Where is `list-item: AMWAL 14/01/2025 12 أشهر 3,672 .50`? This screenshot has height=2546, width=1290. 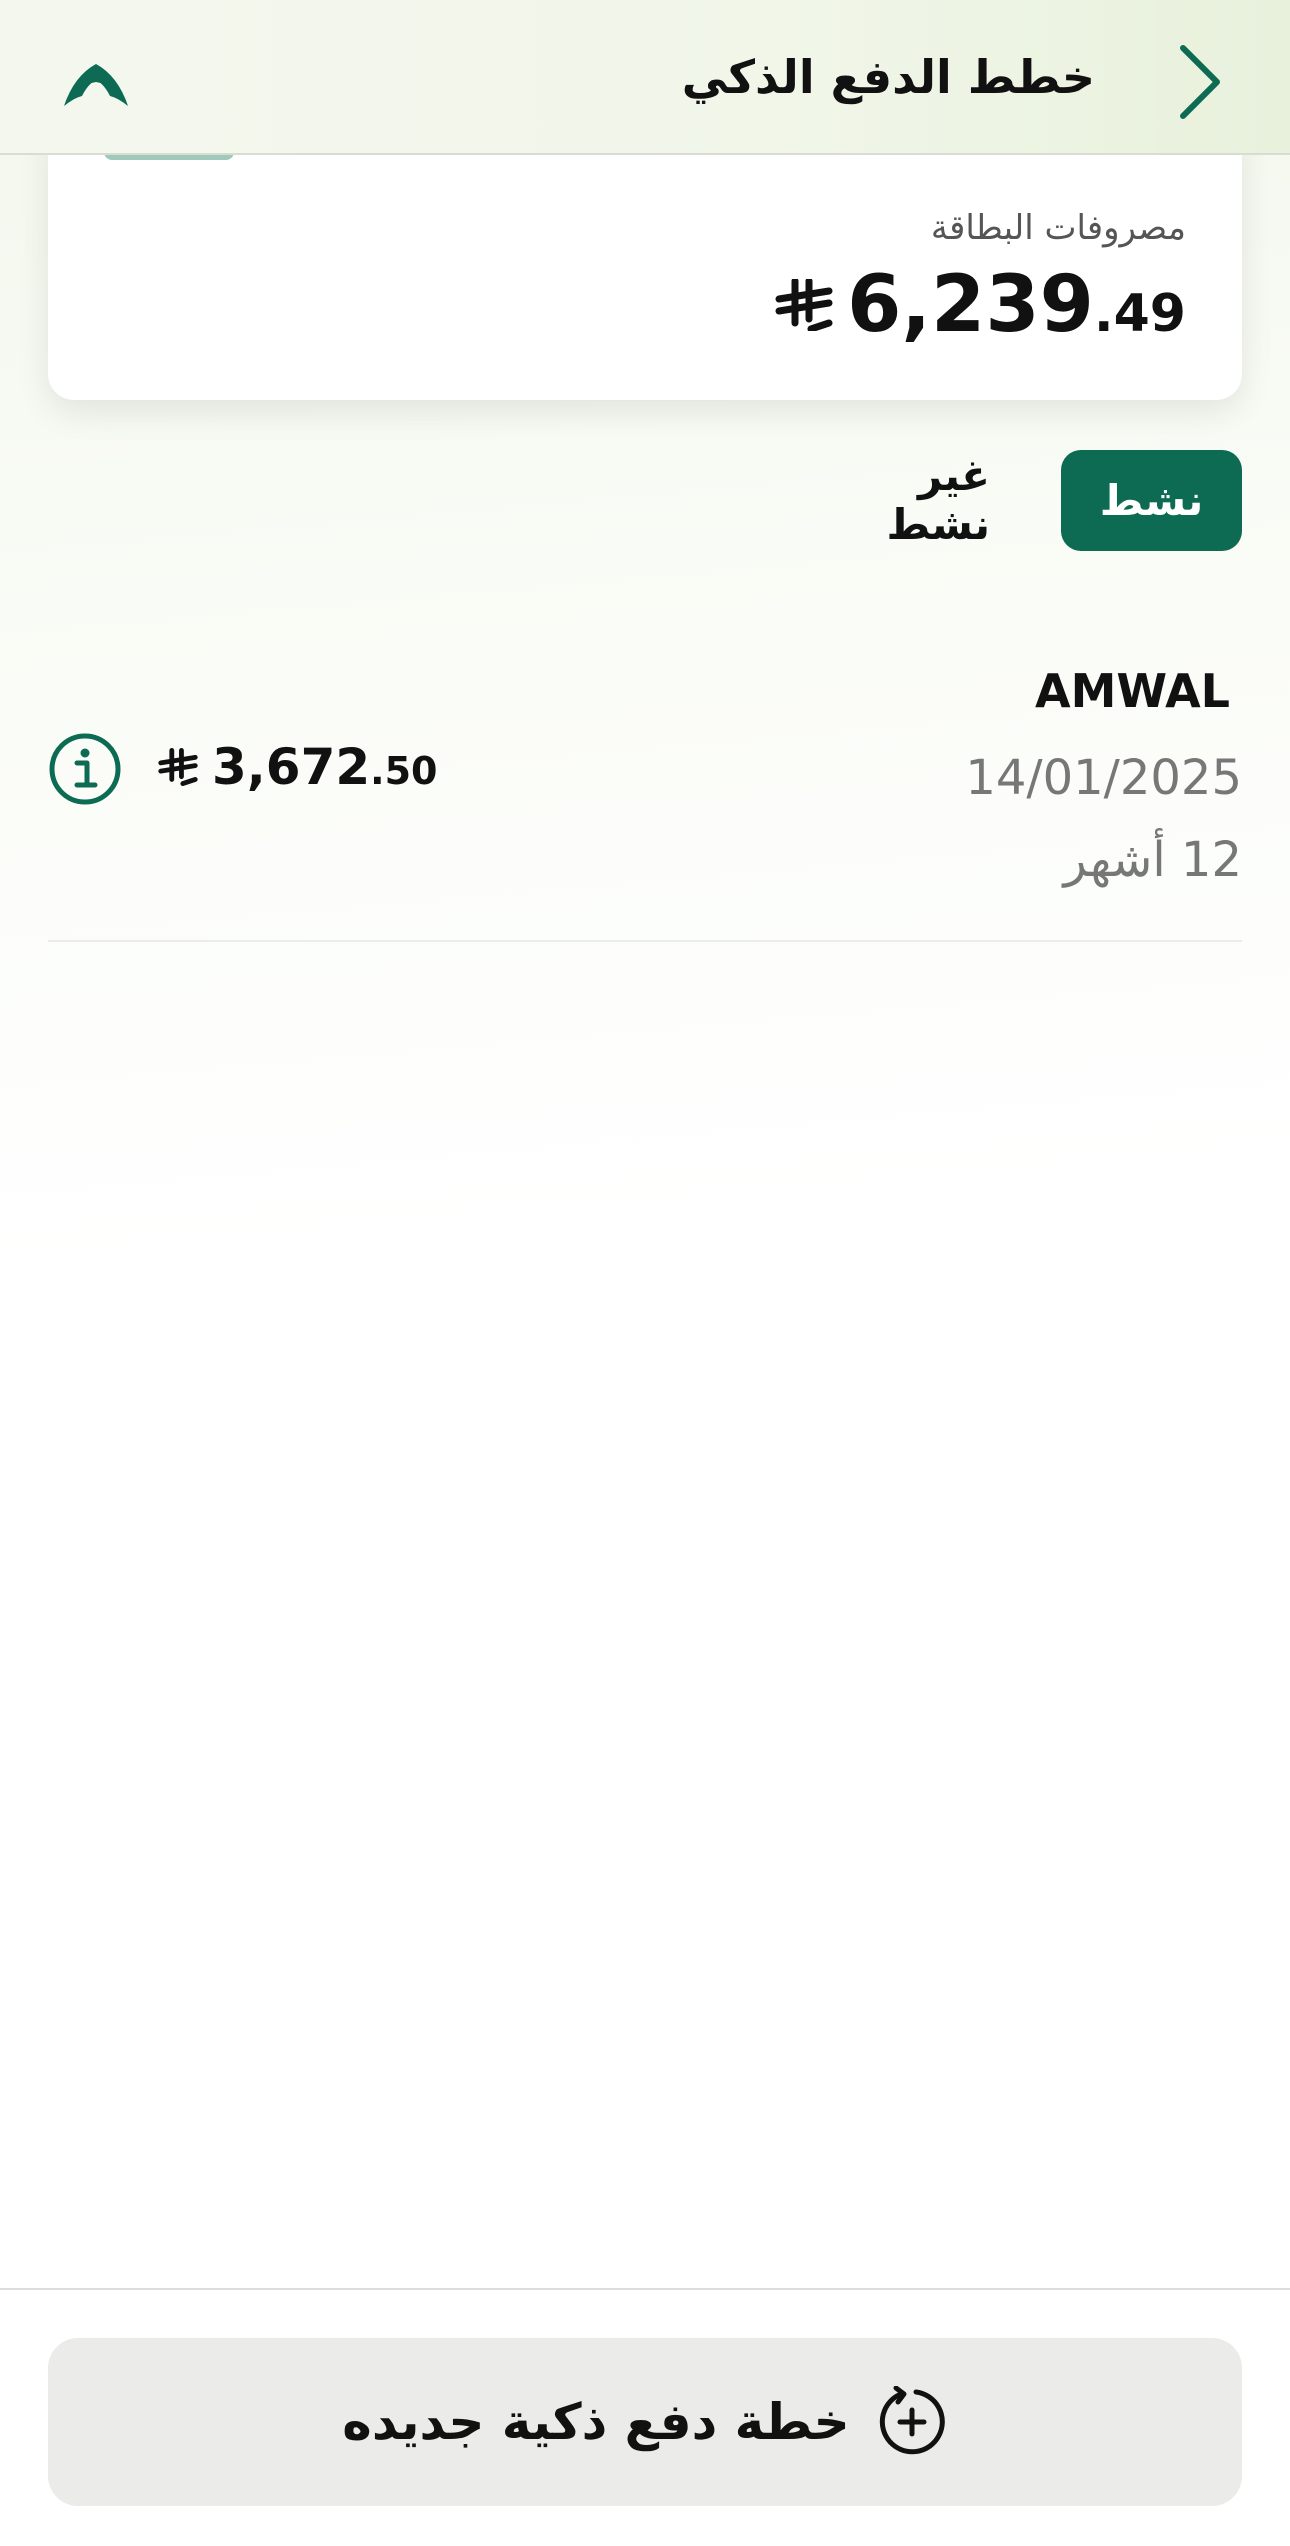
list-item: AMWAL 14/01/2025 12 أشهر 3,672 .50 is located at coordinates (645, 791).